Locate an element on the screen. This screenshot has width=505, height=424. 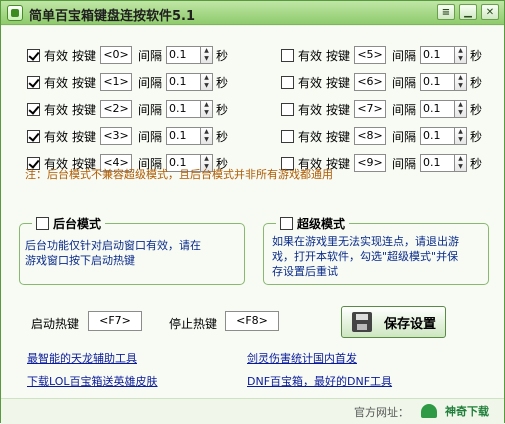
key-0-enabled-checkbox is located at coordinates (33, 55).